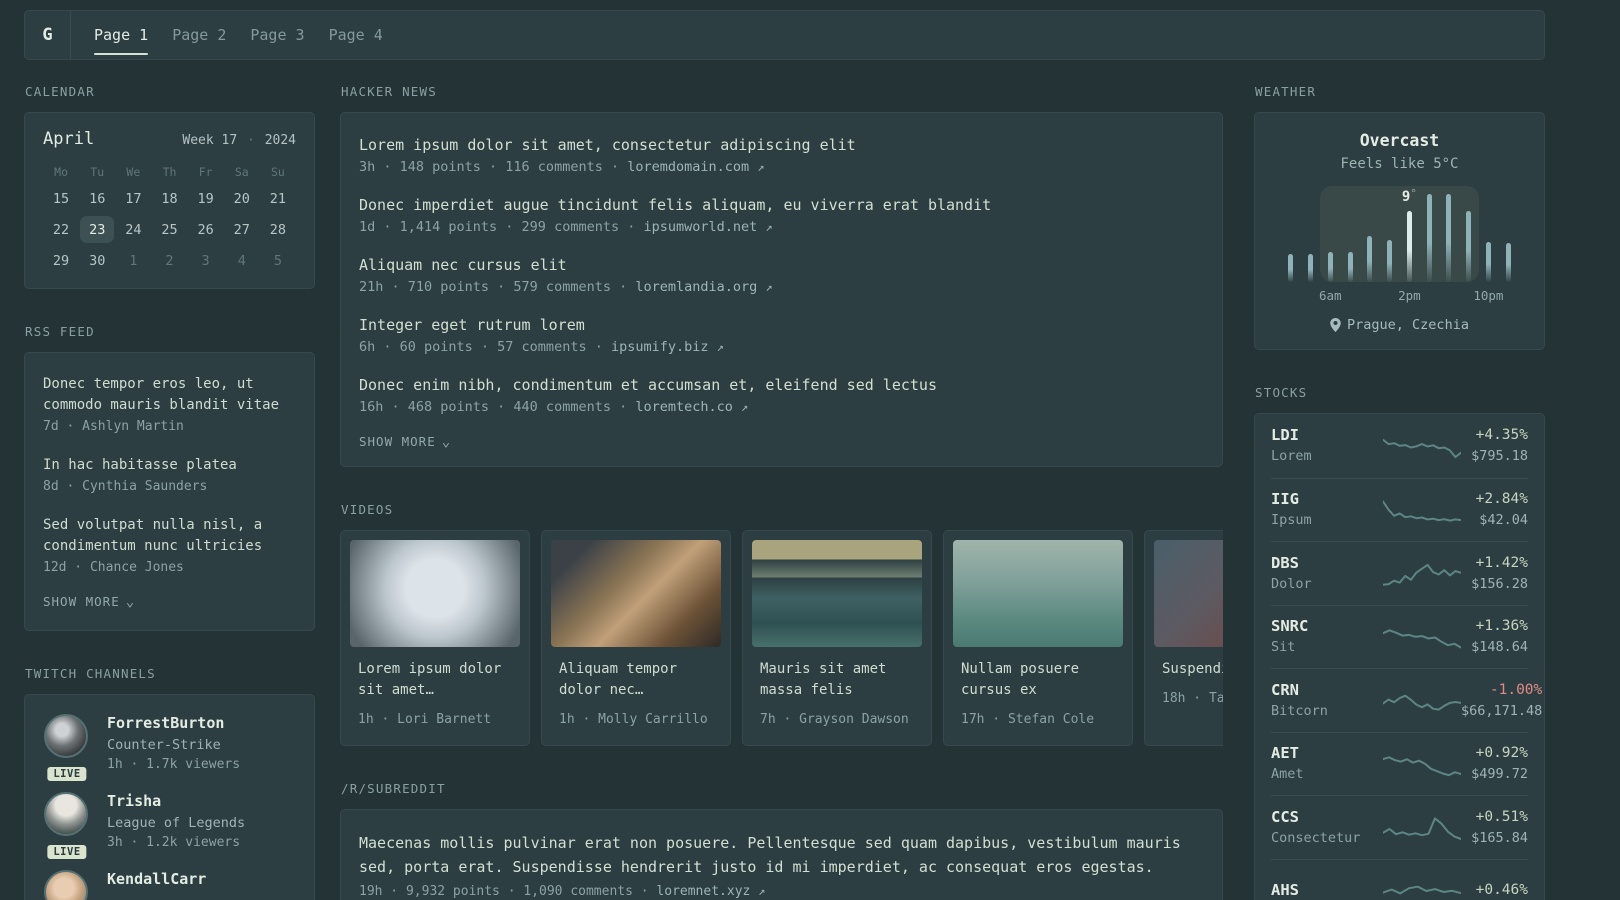 This screenshot has height=900, width=1620. Describe the element at coordinates (837, 593) in the screenshot. I see `video-thumbnail` at that location.